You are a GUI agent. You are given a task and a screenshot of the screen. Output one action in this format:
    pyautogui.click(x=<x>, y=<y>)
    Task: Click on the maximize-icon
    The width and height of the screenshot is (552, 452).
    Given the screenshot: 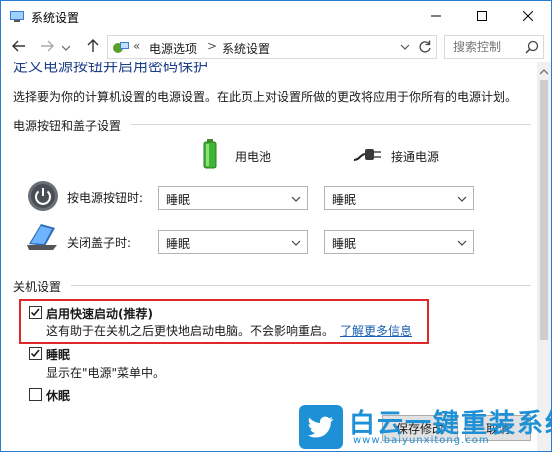 What is the action you would take?
    pyautogui.click(x=482, y=17)
    